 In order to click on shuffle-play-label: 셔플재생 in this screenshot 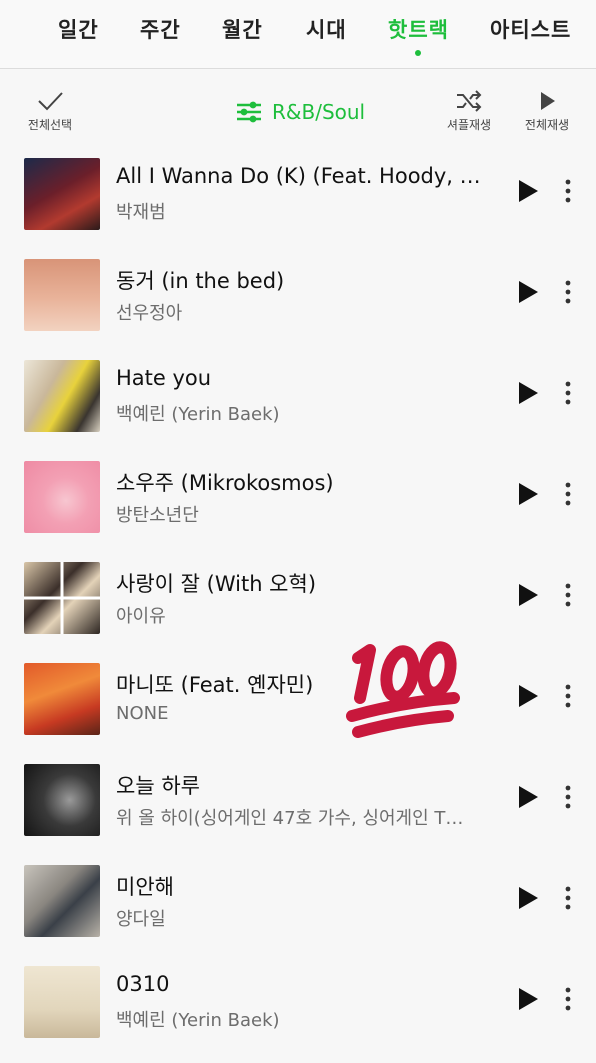, I will do `click(469, 125)`.